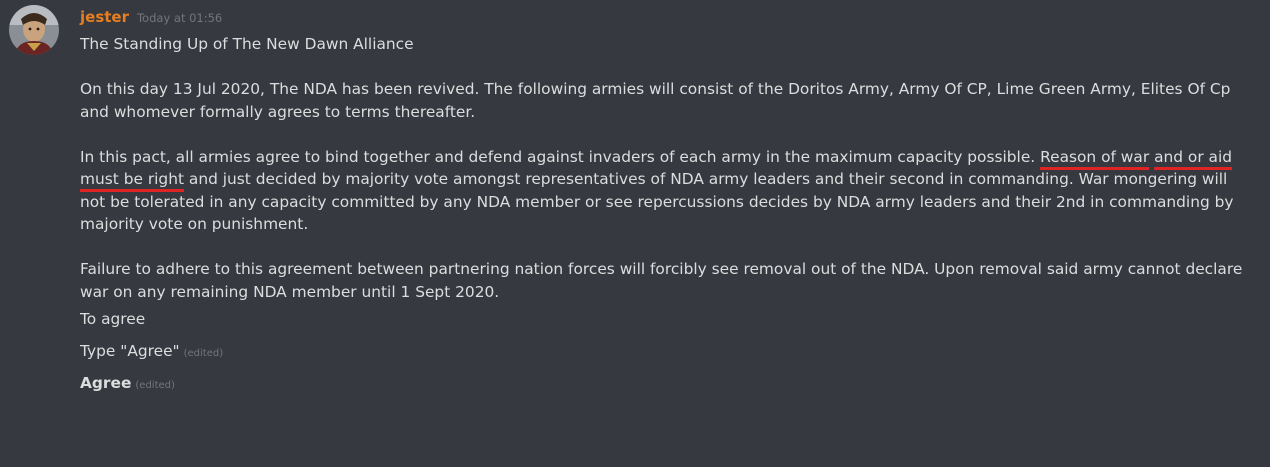 Image resolution: width=1270 pixels, height=467 pixels. Describe the element at coordinates (667, 351) in the screenshot. I see `type-agree-line: Type "Agree" (edited)` at that location.